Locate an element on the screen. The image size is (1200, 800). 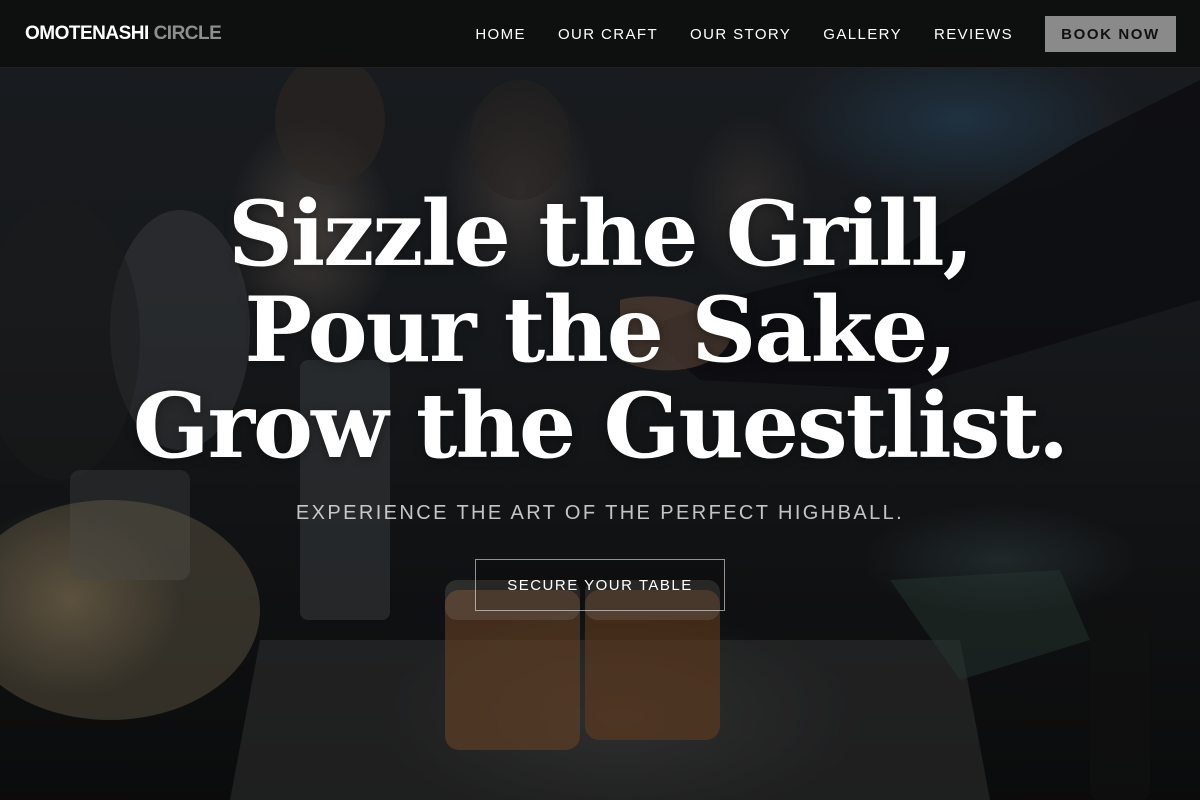
brand-name-secondary: CIRCLE is located at coordinates (187, 33).